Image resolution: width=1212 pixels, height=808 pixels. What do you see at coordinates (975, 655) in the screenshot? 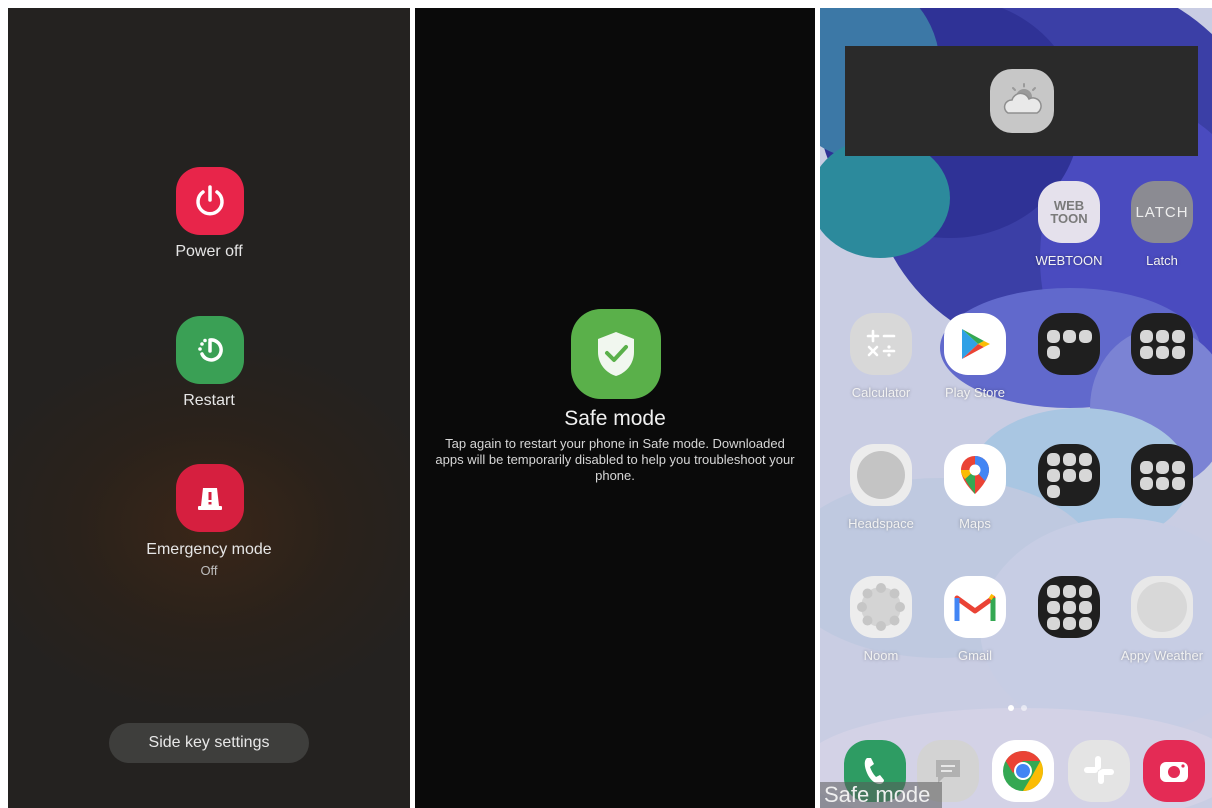
I see `gmail-label: Gmail` at bounding box center [975, 655].